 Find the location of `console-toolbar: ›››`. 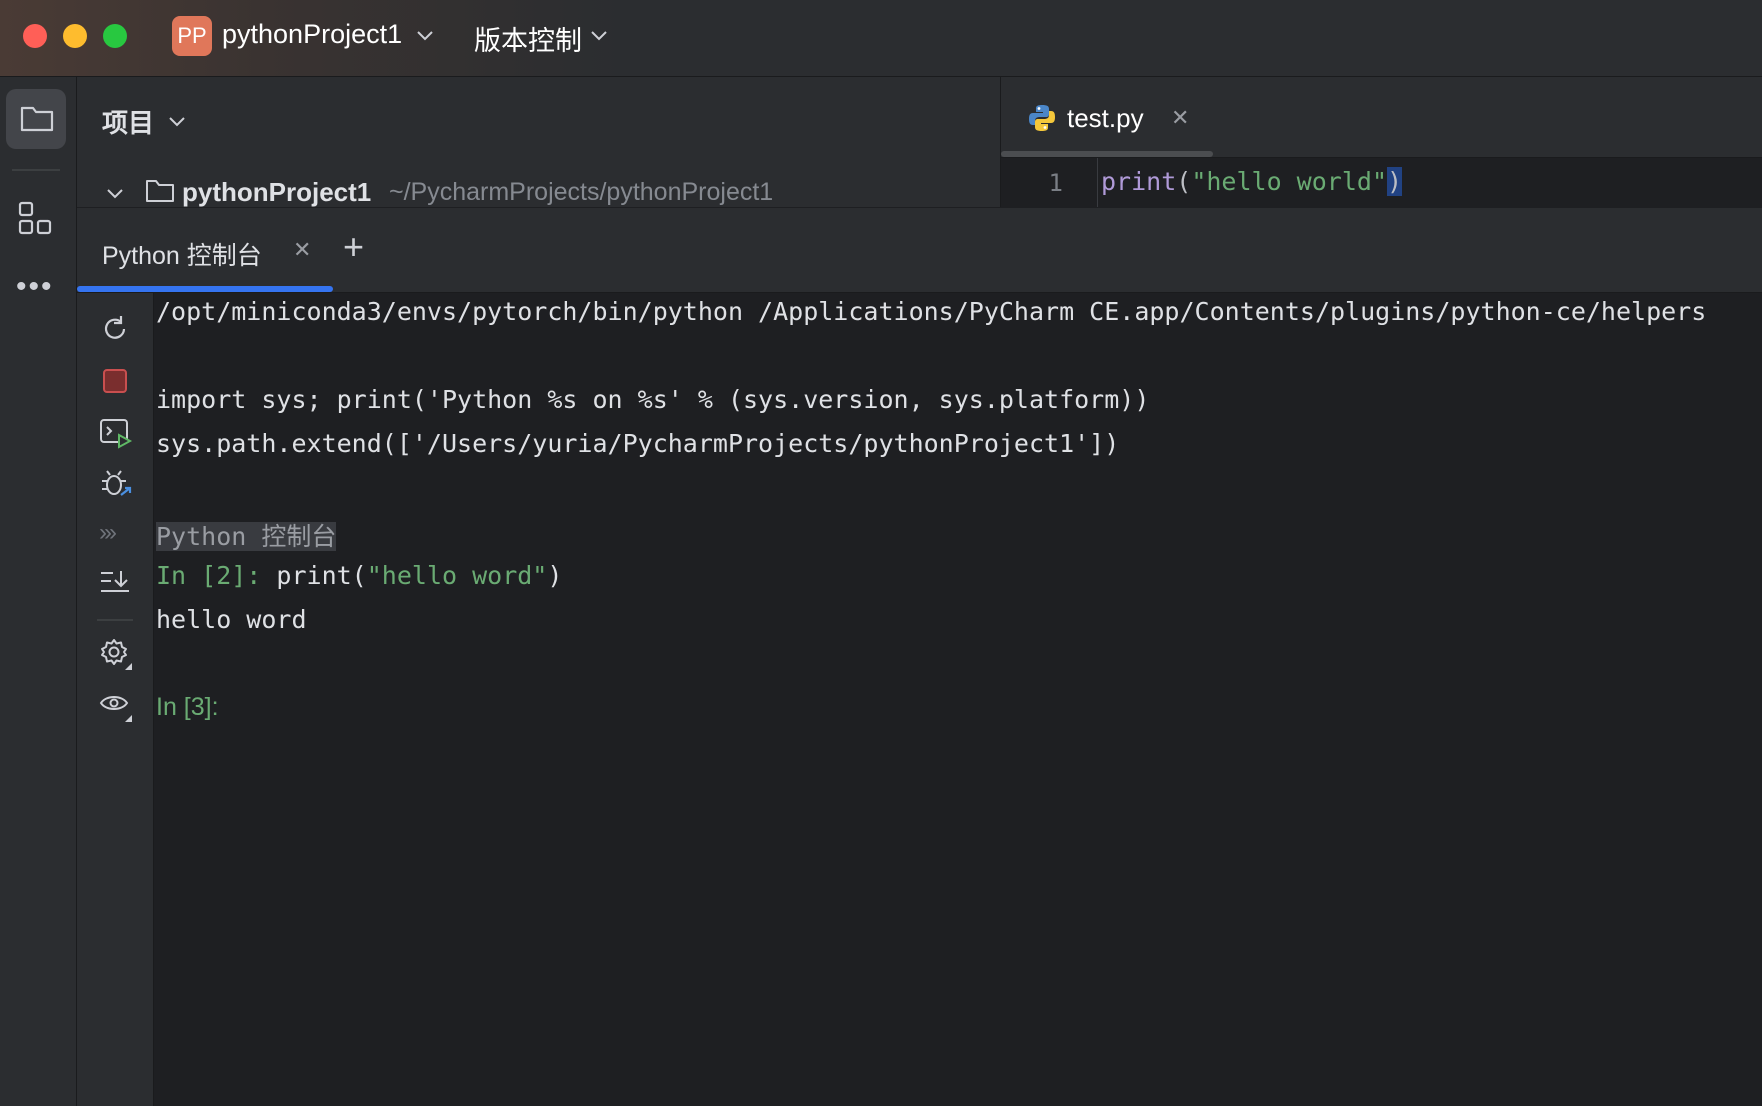

console-toolbar: ››› is located at coordinates (115, 699).